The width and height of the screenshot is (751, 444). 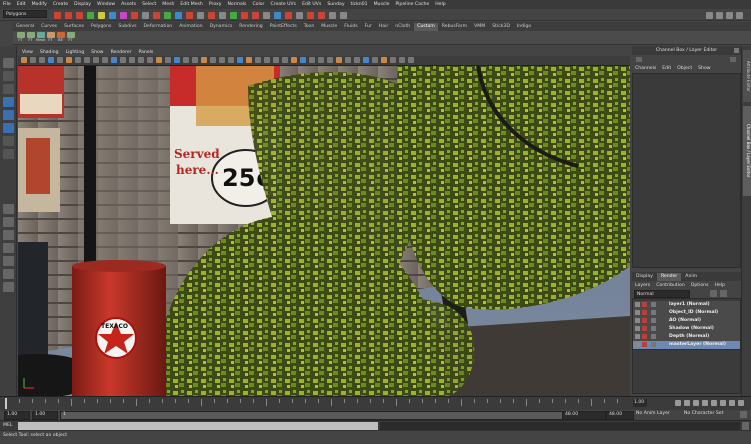 I want to click on viewport-menu-shading: Shading, so click(x=49, y=52).